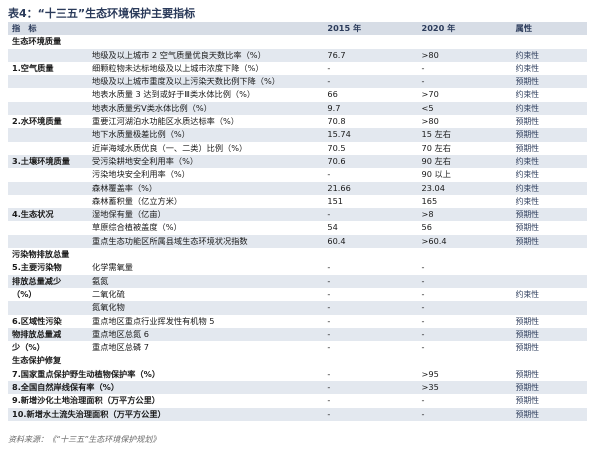 The image size is (595, 452). I want to click on table-title: 表4：“十三五”生态环境保护主要指标, so click(102, 13).